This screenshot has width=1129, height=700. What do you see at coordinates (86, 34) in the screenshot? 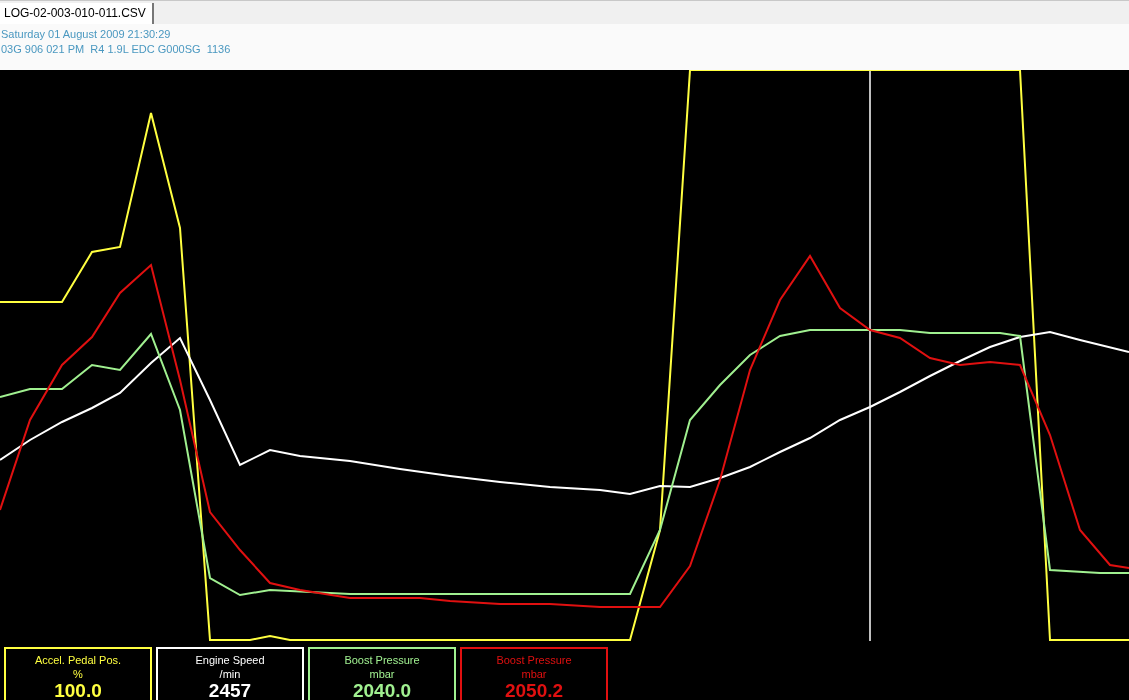
I see `log-date: Saturday 01 August 2009 21:30:29` at bounding box center [86, 34].